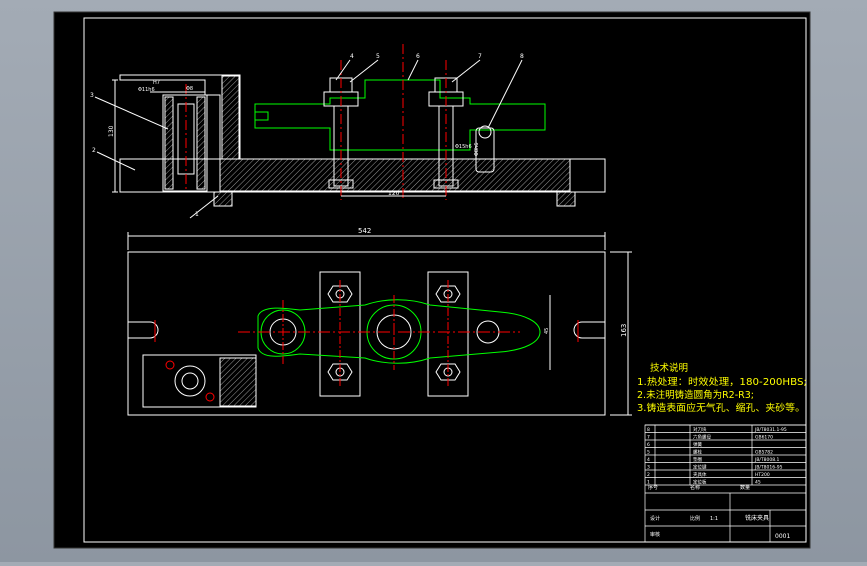 Image resolution: width=867 pixels, height=566 pixels. What do you see at coordinates (758, 482) in the screenshot?
I see `bom-cell-spec: 45` at bounding box center [758, 482].